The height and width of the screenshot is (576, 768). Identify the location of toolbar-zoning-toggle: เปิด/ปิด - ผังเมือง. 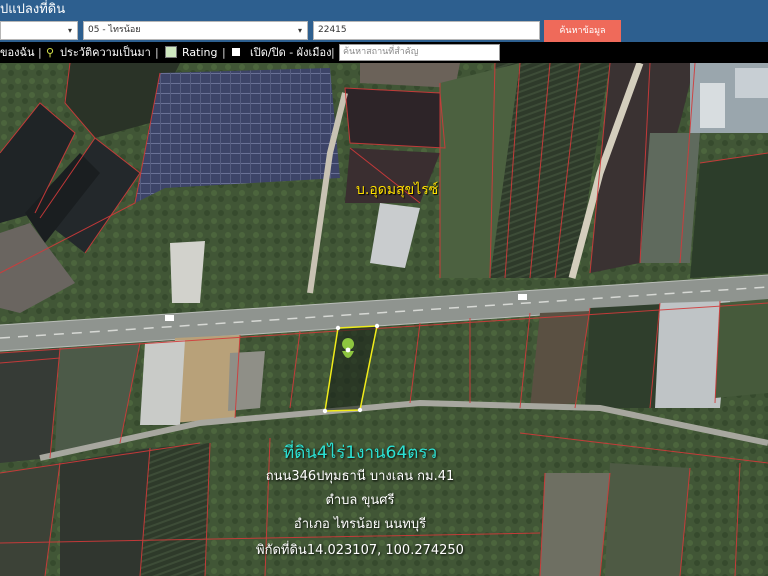
(291, 52).